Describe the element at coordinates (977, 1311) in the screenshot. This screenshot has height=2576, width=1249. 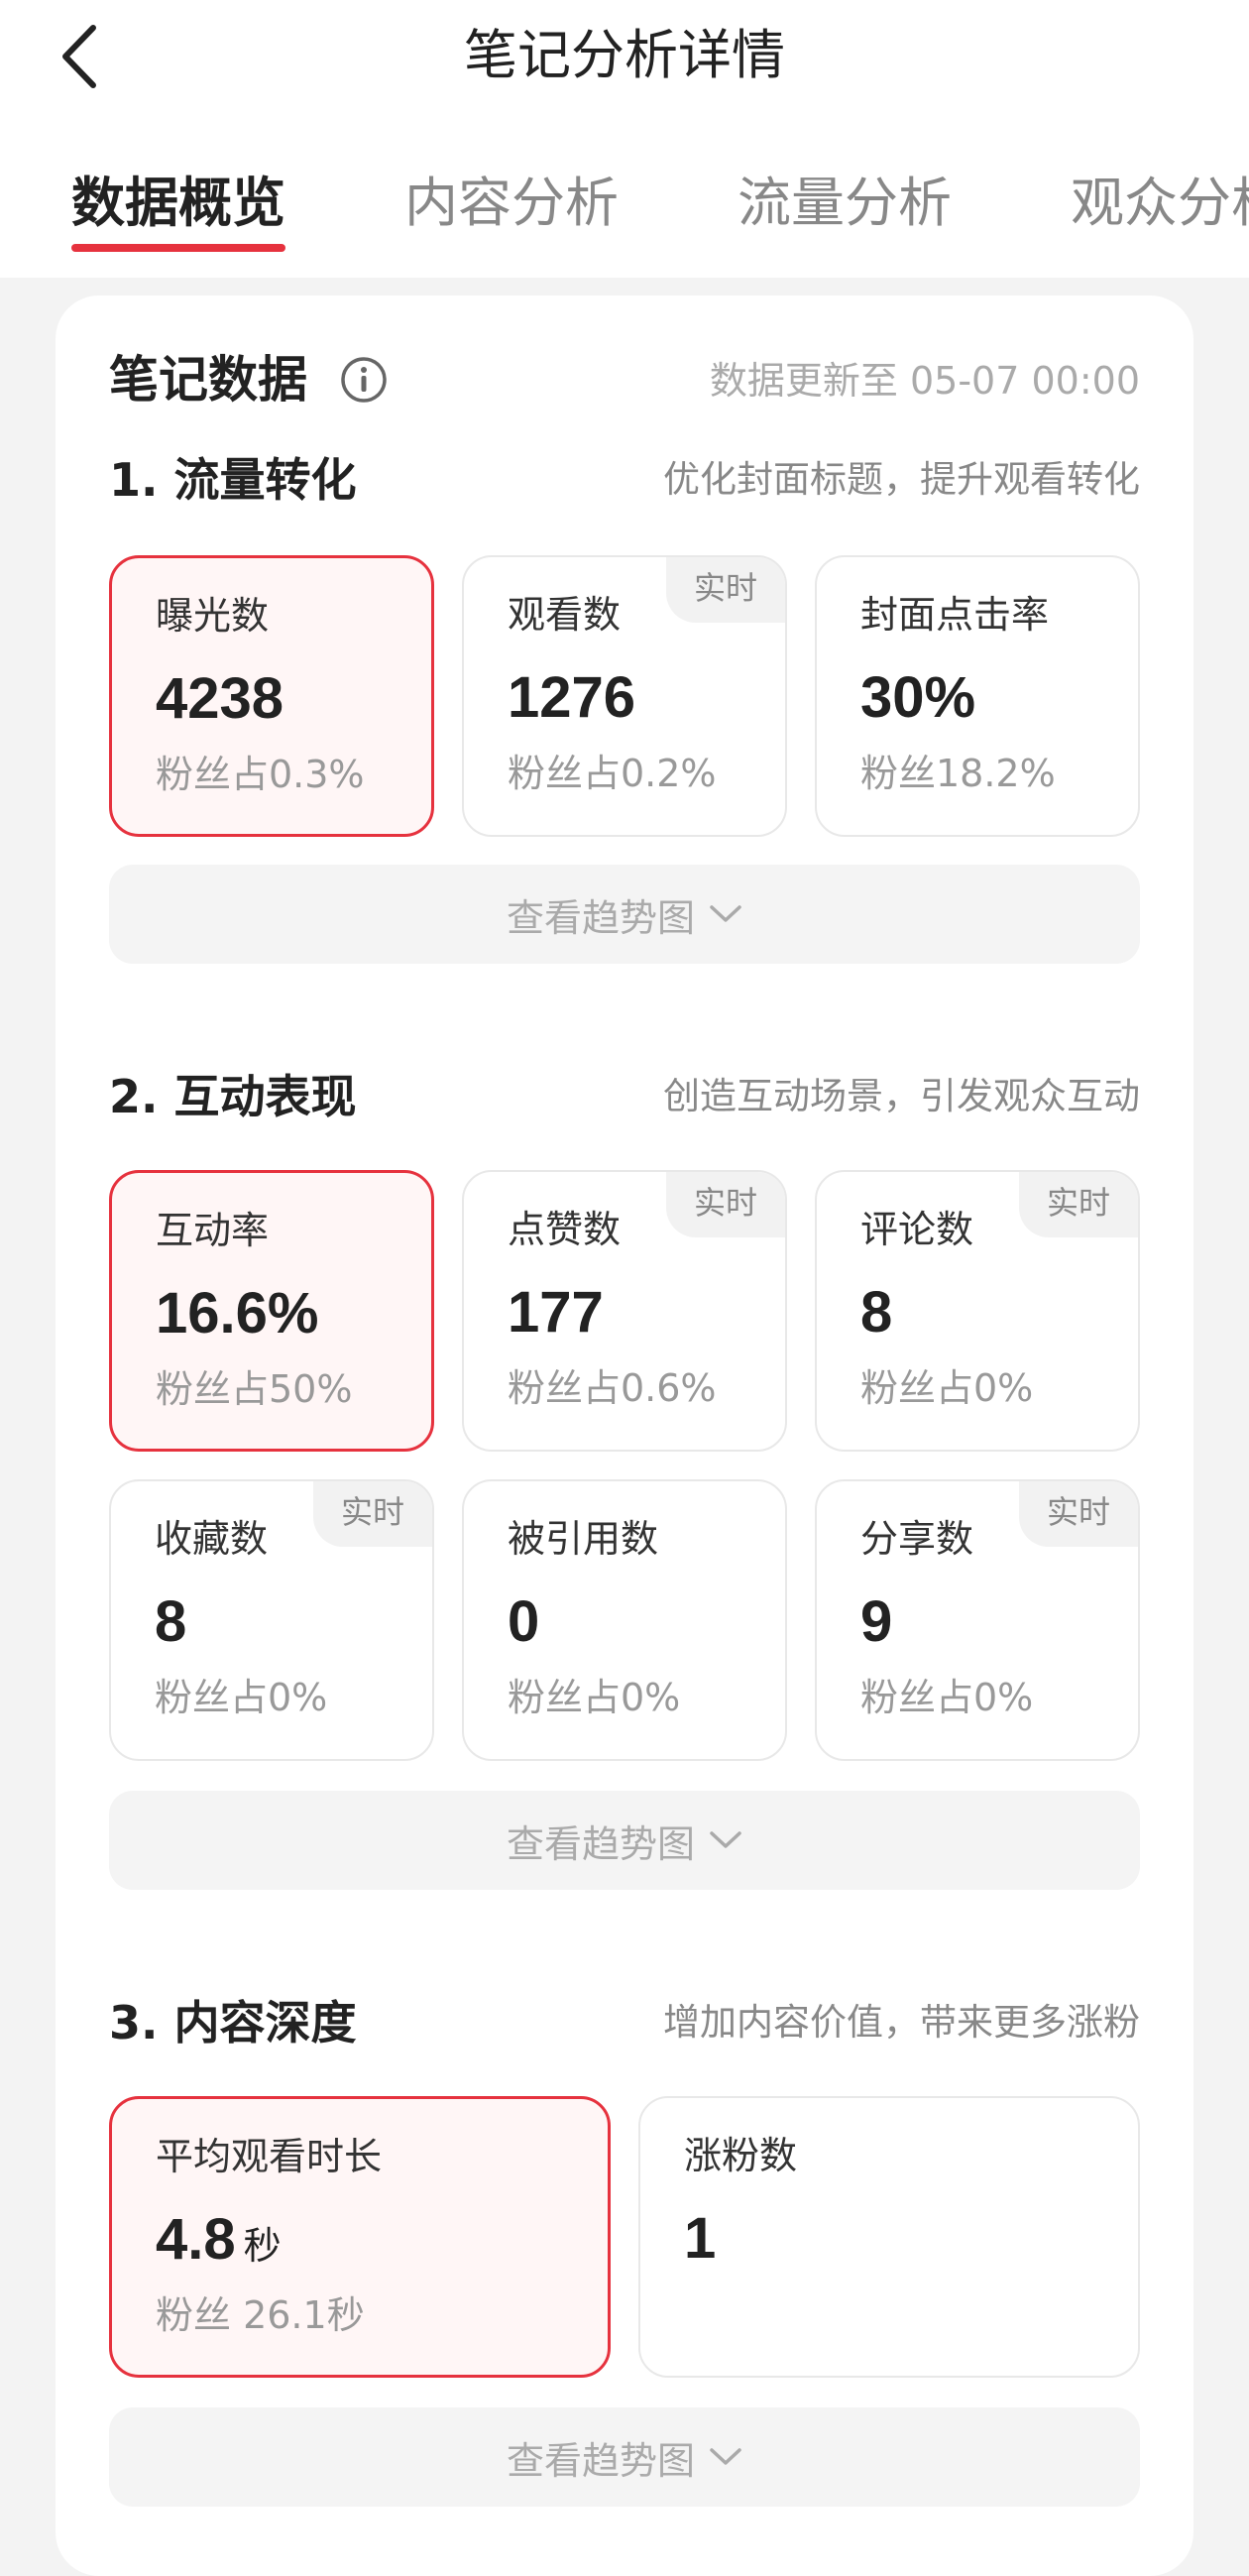
I see `metric-card-comments: 实时 评论数 8 粉丝占0%` at that location.